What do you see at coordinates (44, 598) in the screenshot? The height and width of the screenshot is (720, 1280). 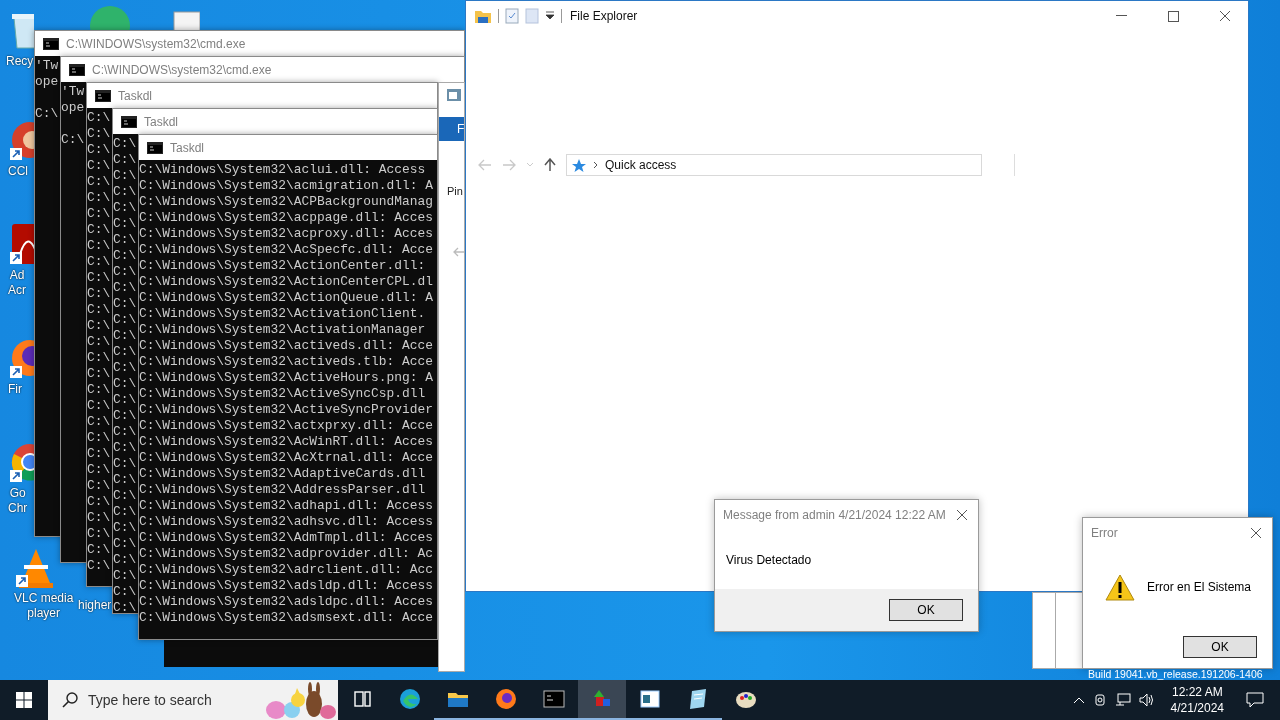 I see `desktop-icon-label: VLC media` at bounding box center [44, 598].